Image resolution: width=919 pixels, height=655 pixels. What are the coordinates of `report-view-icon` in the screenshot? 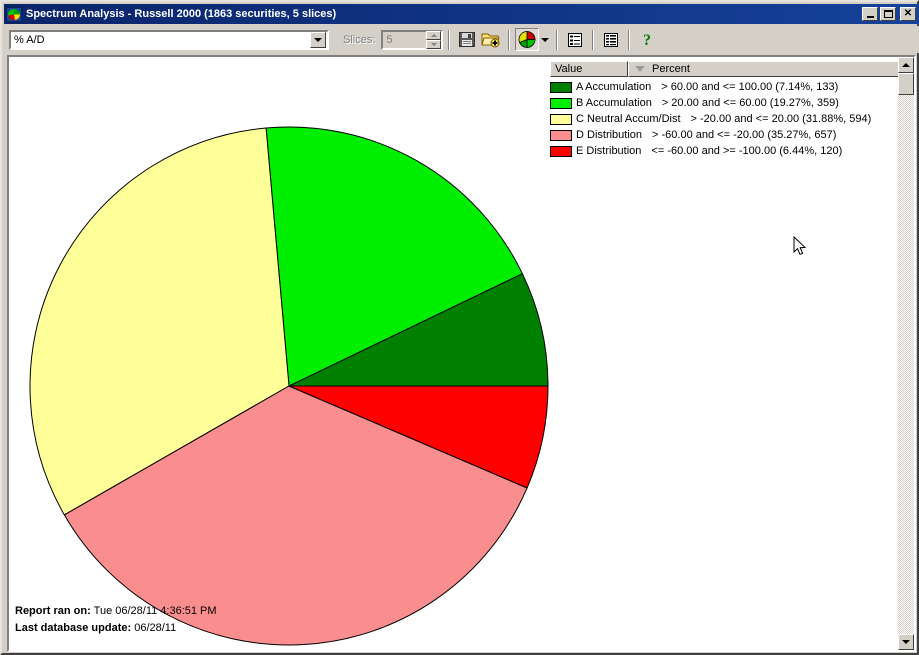 It's located at (611, 39).